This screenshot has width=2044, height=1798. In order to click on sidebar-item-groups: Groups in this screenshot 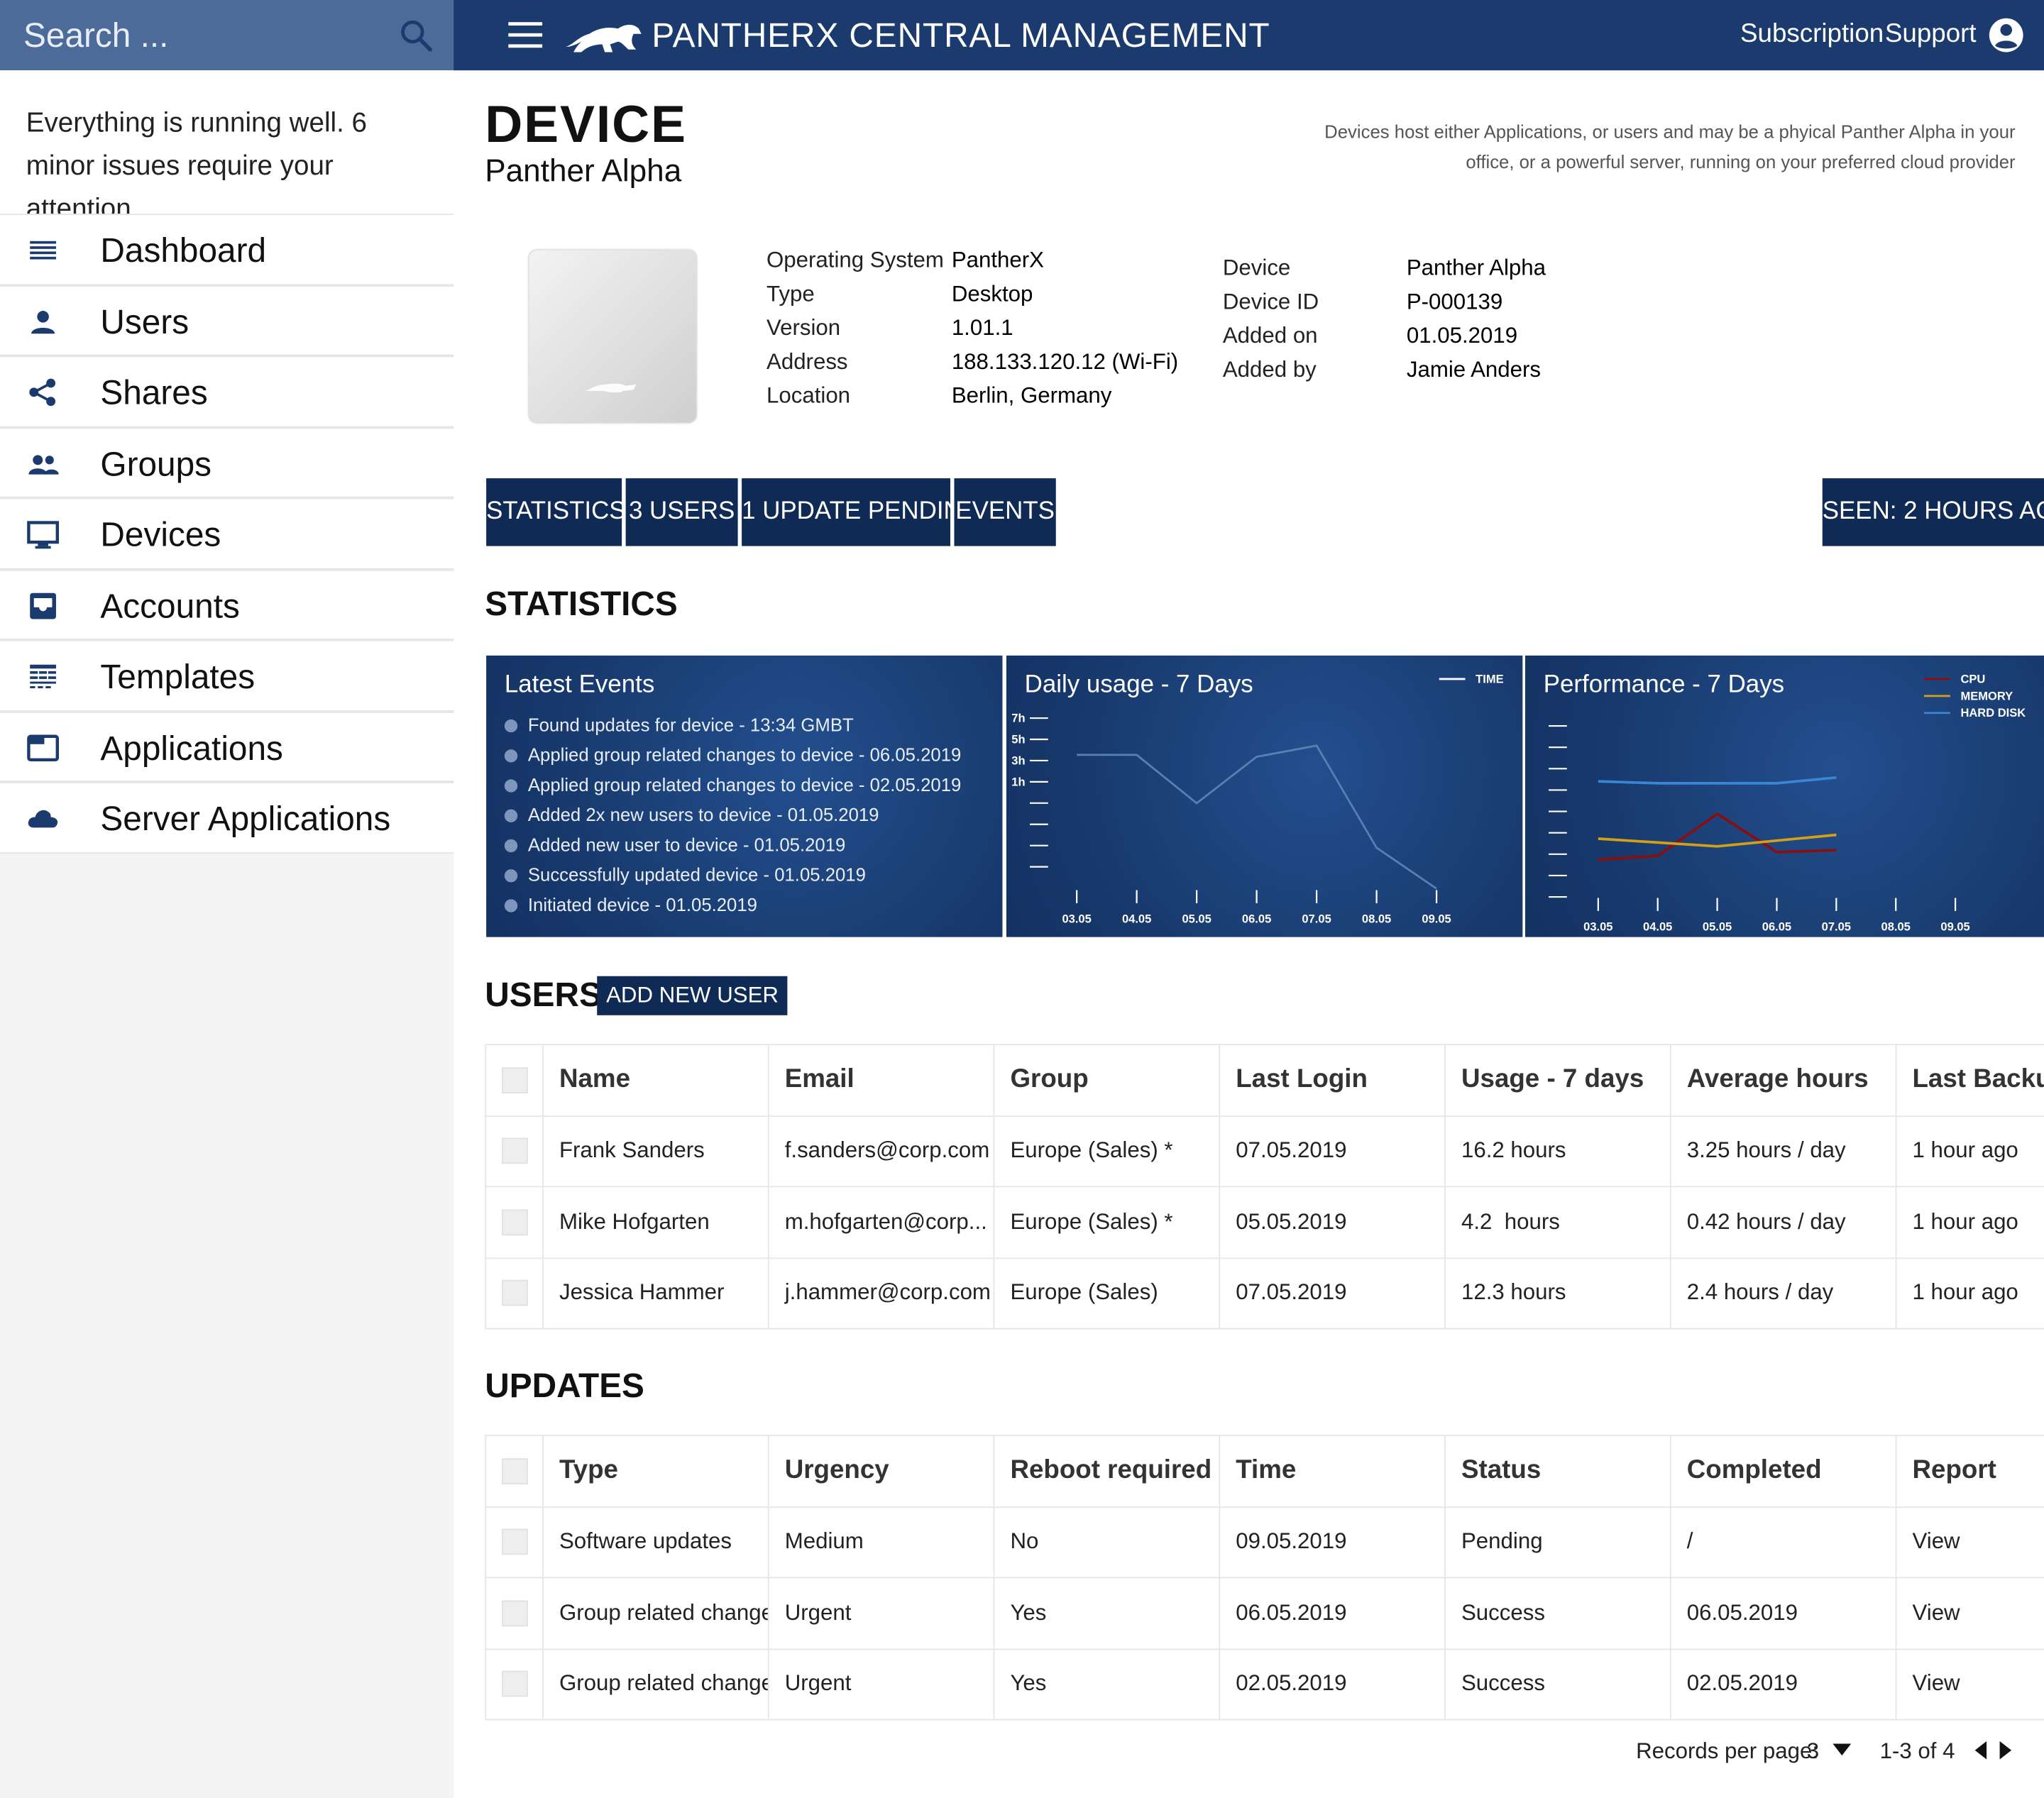, I will do `click(227, 462)`.